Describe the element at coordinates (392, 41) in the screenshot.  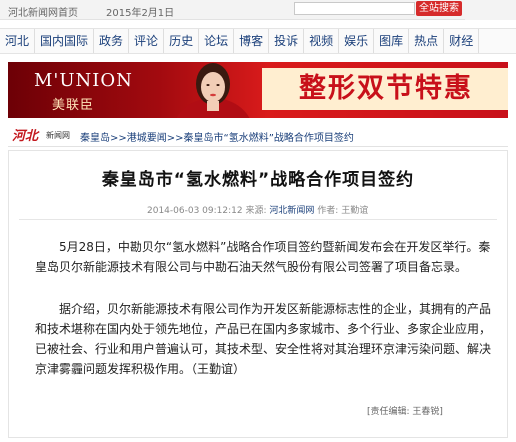
I see `nav-item-gallery: 图库` at that location.